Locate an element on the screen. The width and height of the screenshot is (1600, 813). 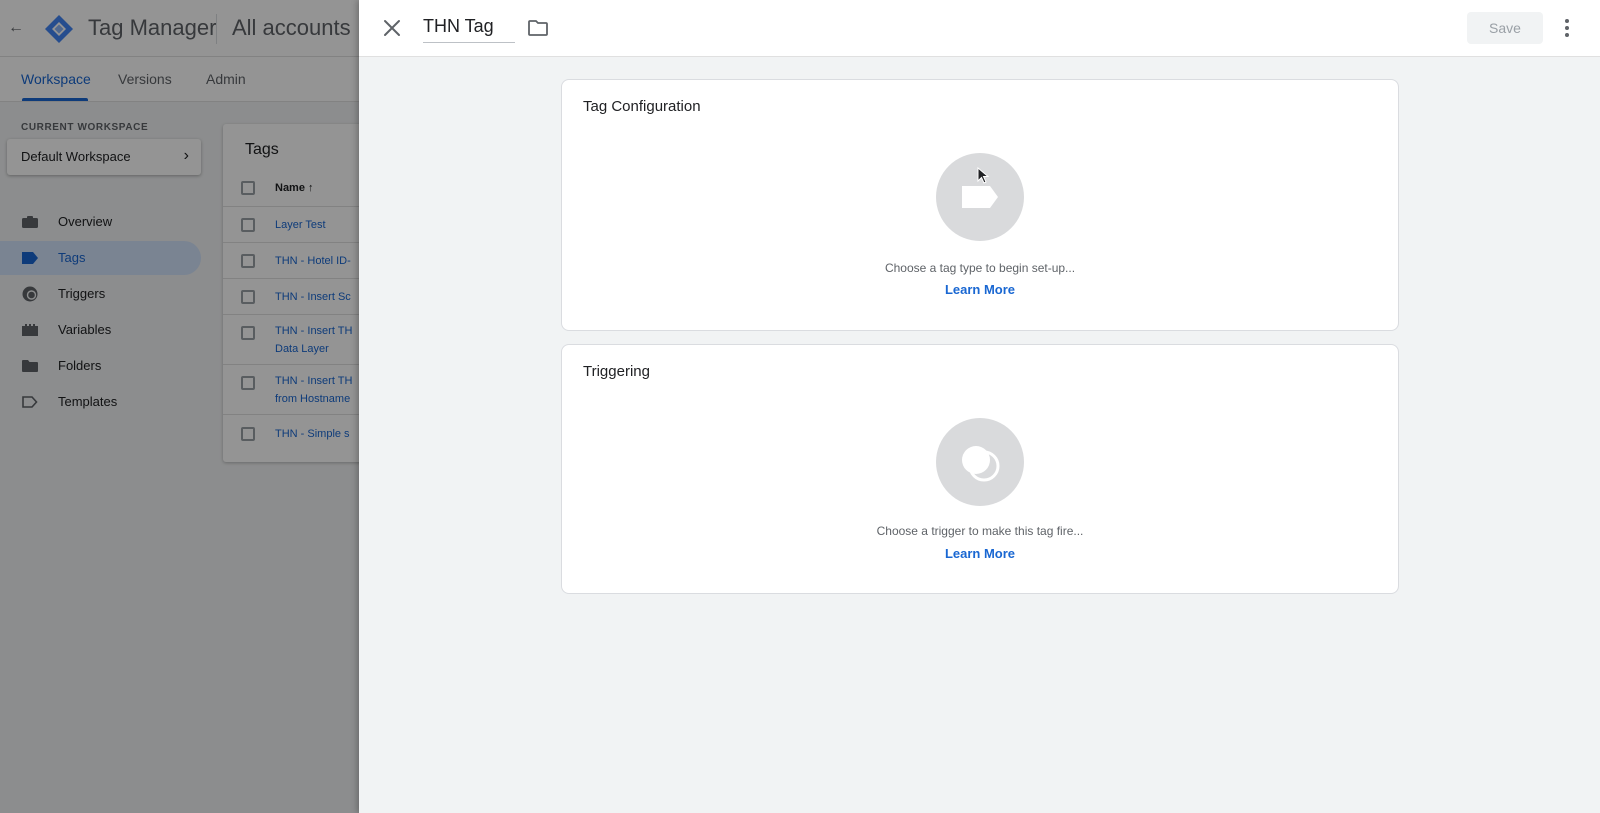
save-button: Save is located at coordinates (1505, 28).